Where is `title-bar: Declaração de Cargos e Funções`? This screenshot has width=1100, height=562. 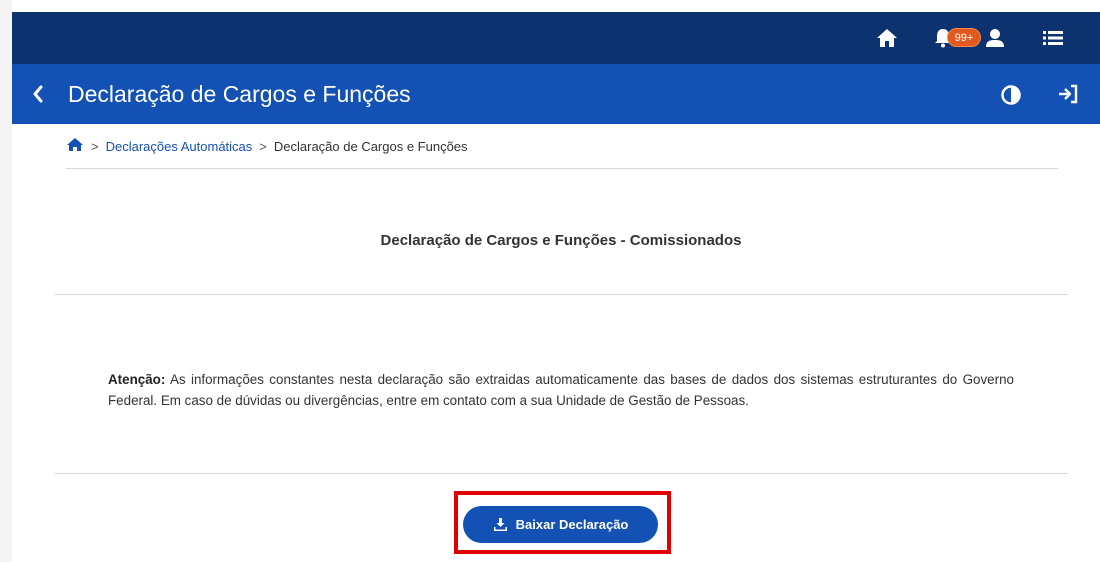 title-bar: Declaração de Cargos e Funções is located at coordinates (556, 94).